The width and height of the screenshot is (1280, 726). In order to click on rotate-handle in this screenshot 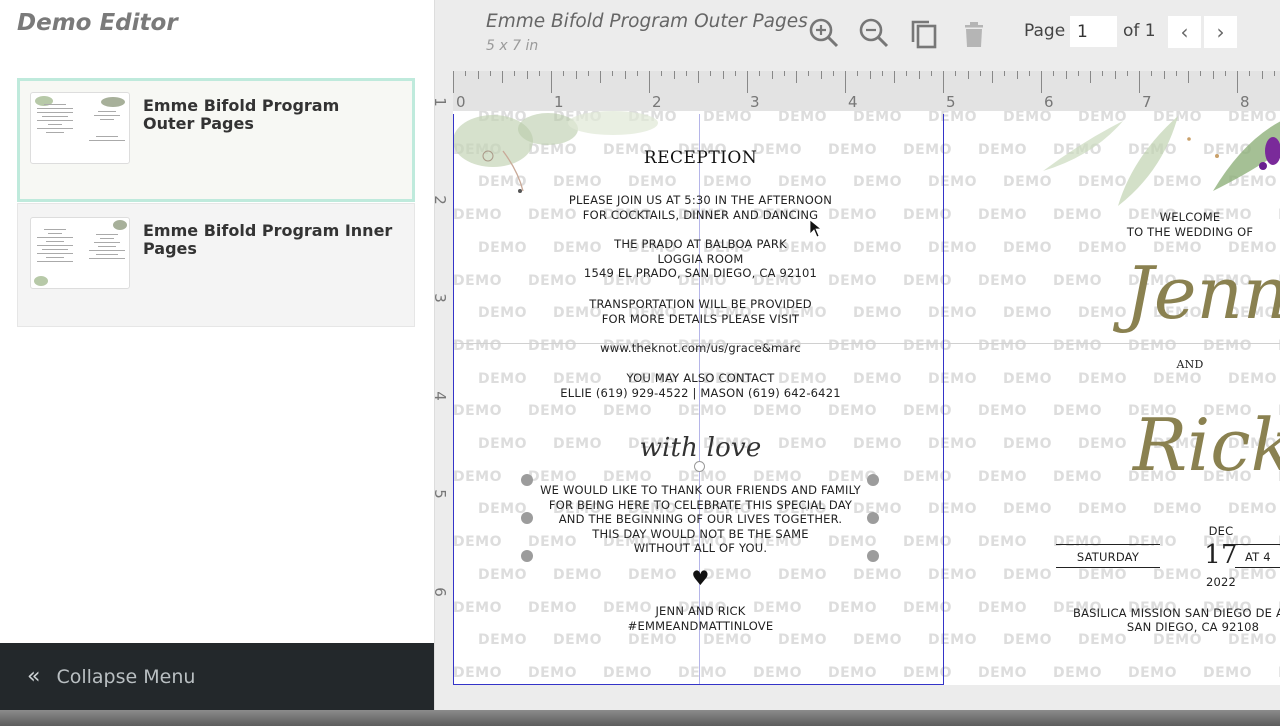, I will do `click(699, 466)`.